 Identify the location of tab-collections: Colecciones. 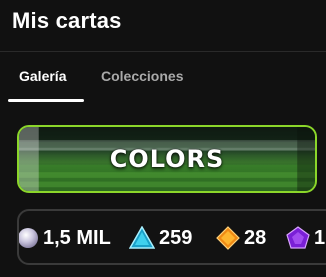
(142, 76).